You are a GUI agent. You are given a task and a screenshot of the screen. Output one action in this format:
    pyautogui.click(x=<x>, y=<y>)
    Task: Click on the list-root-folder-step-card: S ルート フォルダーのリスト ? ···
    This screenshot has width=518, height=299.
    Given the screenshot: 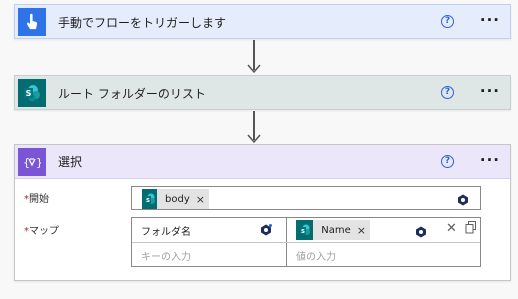 What is the action you would take?
    pyautogui.click(x=262, y=92)
    